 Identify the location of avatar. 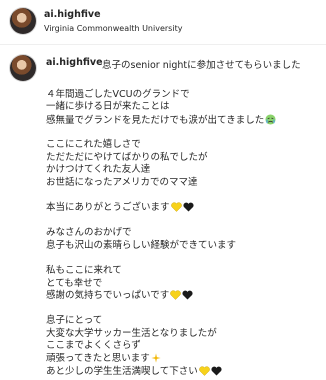
(23, 21).